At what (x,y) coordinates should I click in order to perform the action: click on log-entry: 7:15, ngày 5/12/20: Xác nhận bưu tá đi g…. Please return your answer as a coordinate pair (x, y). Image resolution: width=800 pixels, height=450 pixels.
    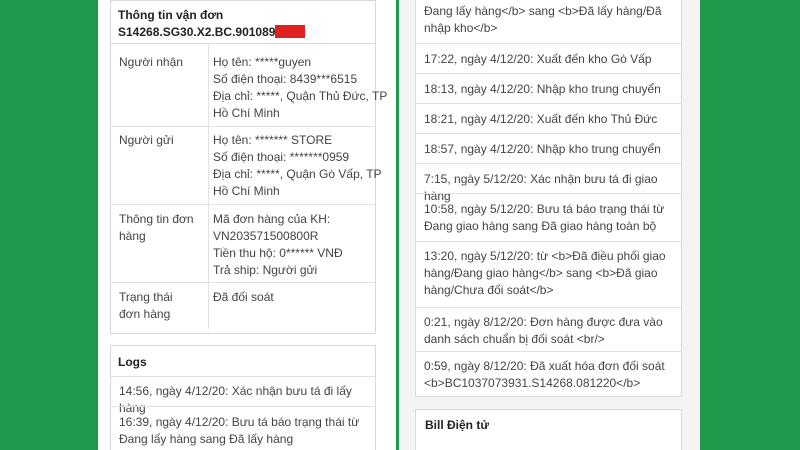
    Looking at the image, I should click on (548, 183).